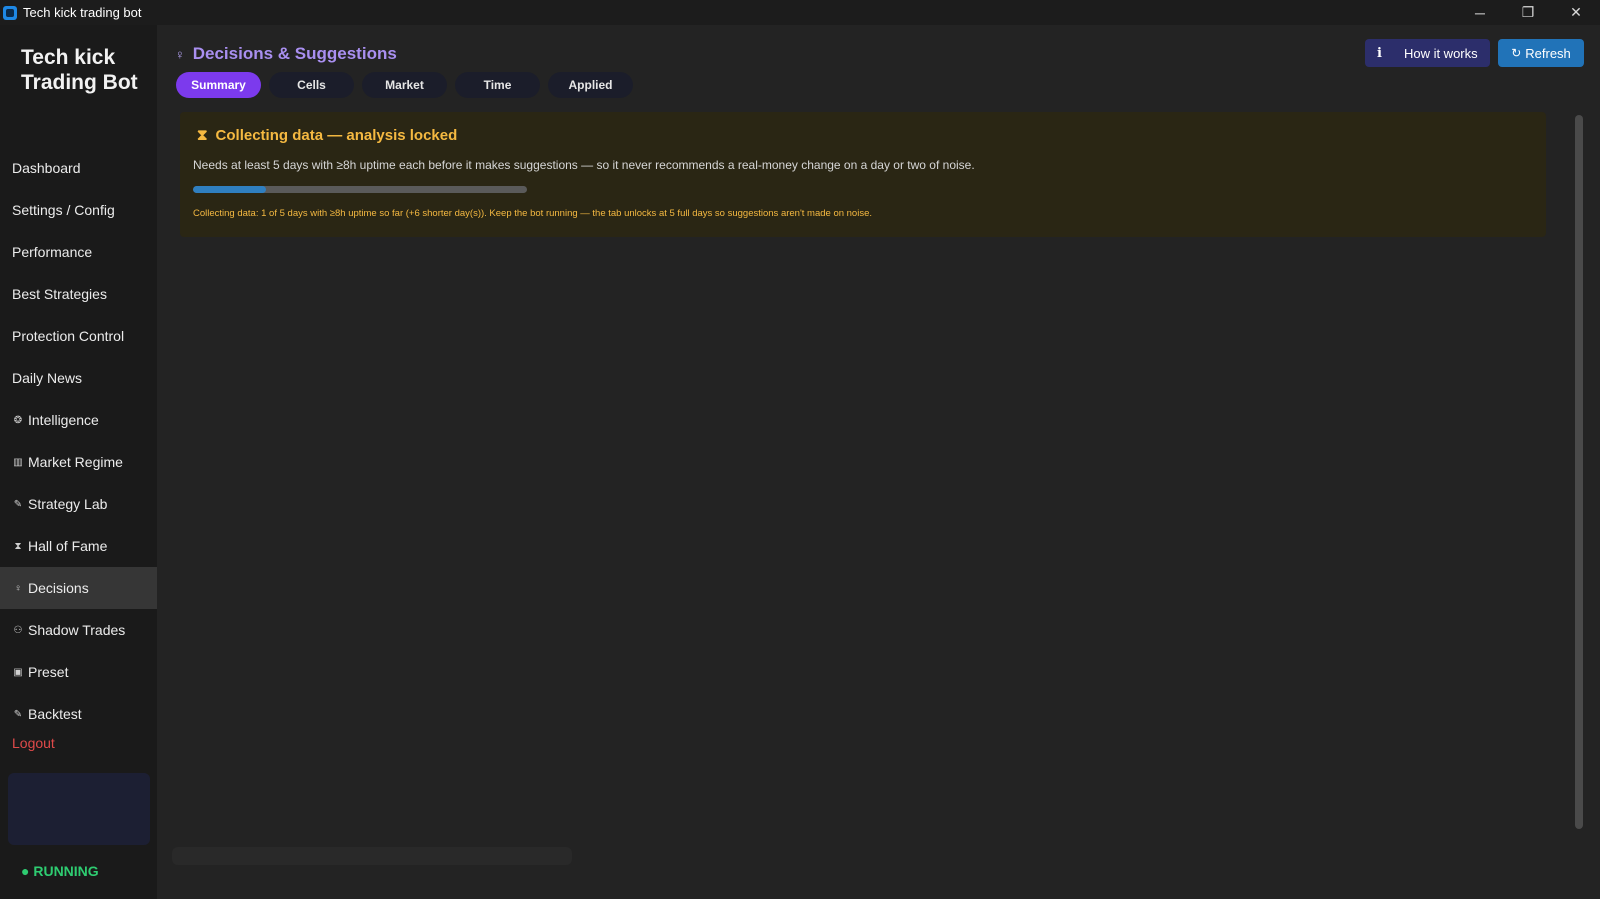 This screenshot has height=899, width=1600. I want to click on sidebar-item-label: Protection Control, so click(68, 336).